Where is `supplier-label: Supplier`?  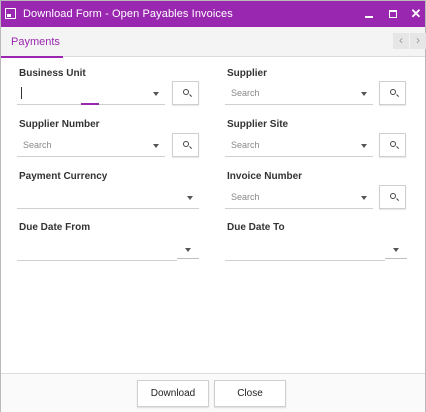
supplier-label: Supplier is located at coordinates (247, 73).